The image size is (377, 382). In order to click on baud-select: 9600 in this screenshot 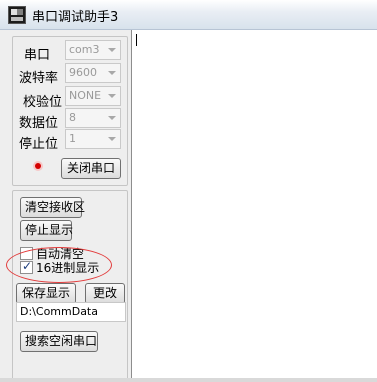, I will do `click(93, 73)`.